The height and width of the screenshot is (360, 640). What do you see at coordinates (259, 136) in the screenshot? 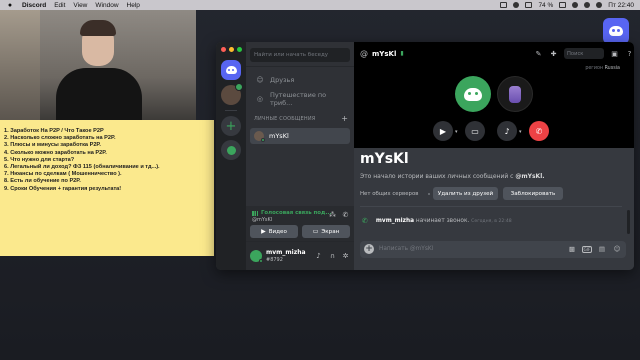
I see `avatar` at bounding box center [259, 136].